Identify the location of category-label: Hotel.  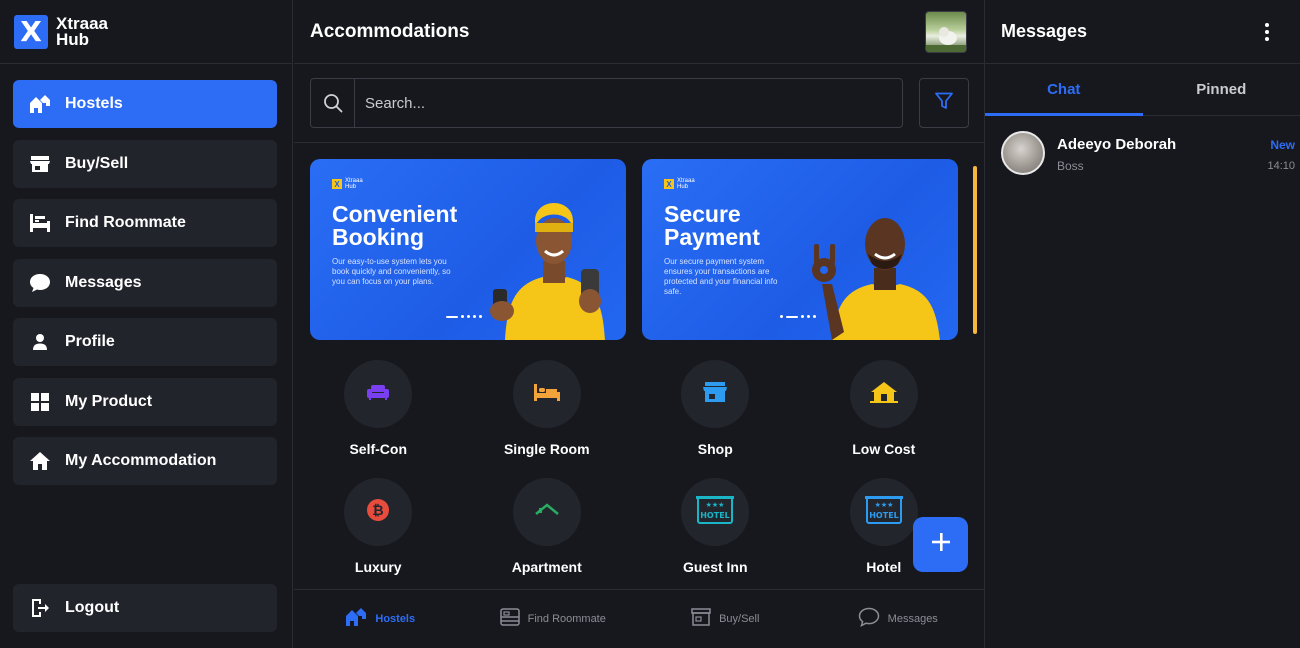
(884, 567).